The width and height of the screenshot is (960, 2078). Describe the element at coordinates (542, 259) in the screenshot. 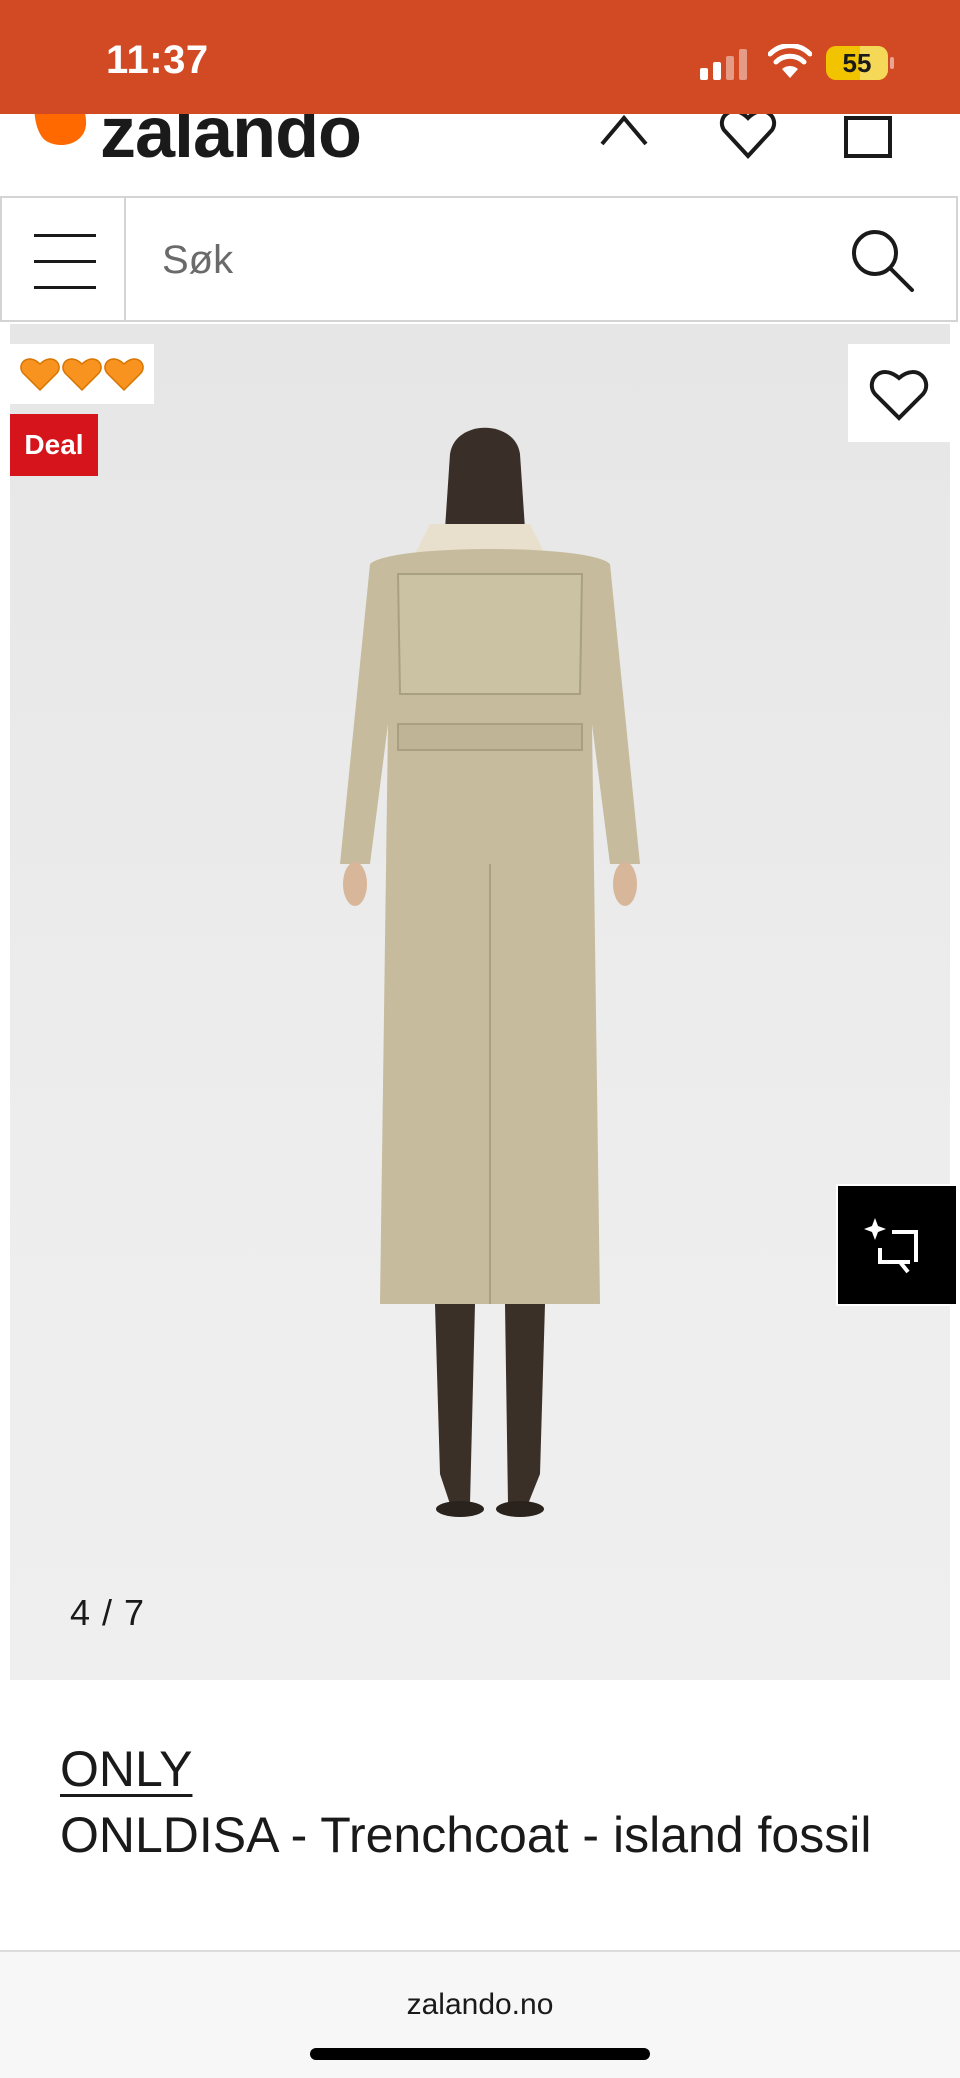

I see `search-input: Søk` at that location.